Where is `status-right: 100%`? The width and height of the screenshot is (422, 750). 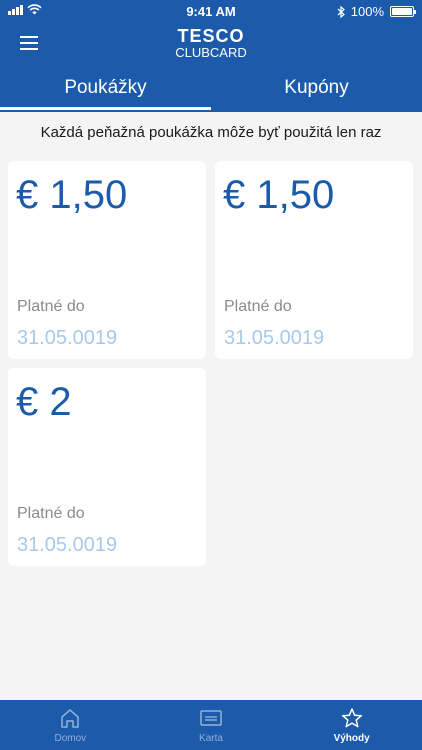
status-right: 100% is located at coordinates (376, 11).